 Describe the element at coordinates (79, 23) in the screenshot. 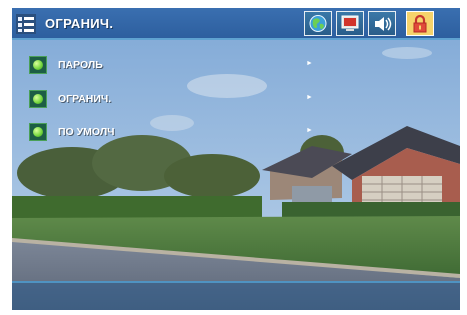

I see `page-title: ОГРАНИЧ.` at that location.